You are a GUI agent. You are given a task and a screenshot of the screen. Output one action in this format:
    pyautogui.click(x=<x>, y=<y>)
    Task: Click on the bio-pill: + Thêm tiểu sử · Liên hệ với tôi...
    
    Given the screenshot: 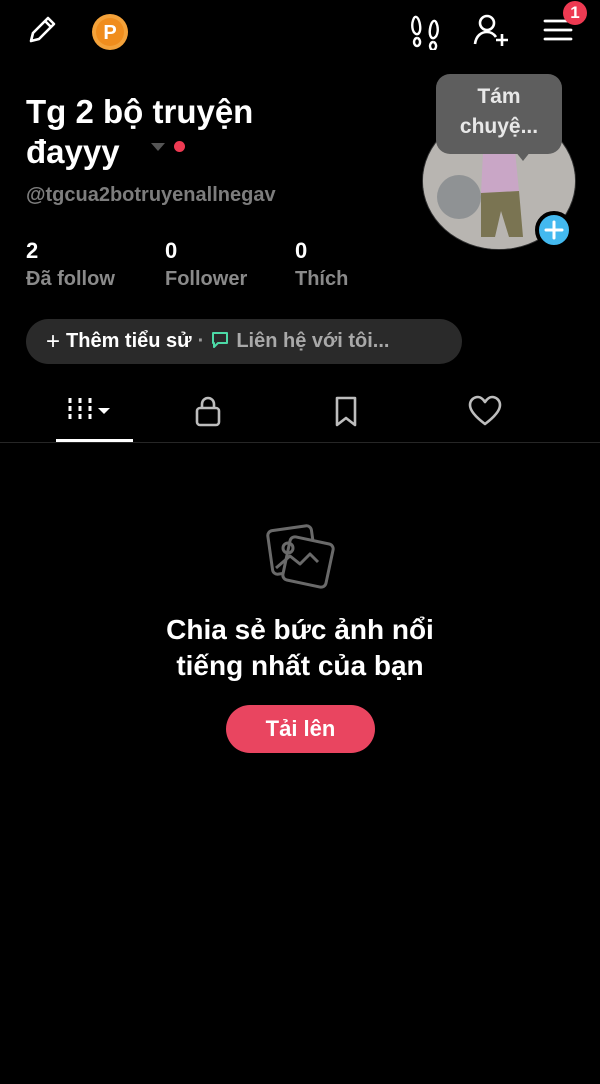 What is the action you would take?
    pyautogui.click(x=244, y=341)
    